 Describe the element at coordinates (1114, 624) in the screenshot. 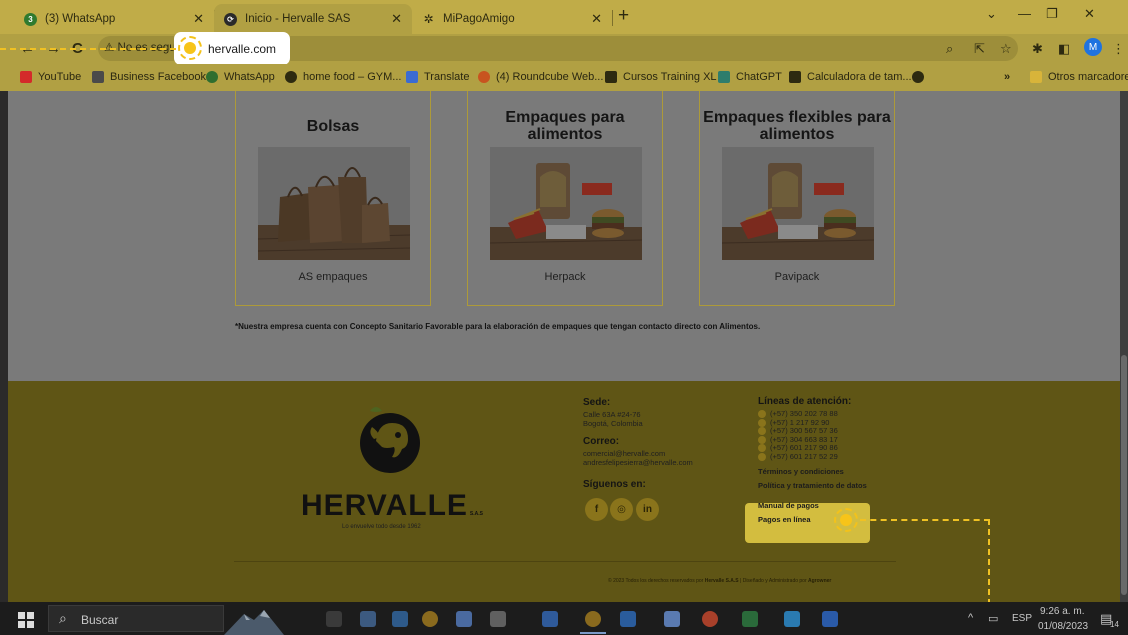

I see `notifications-badge: 14` at that location.